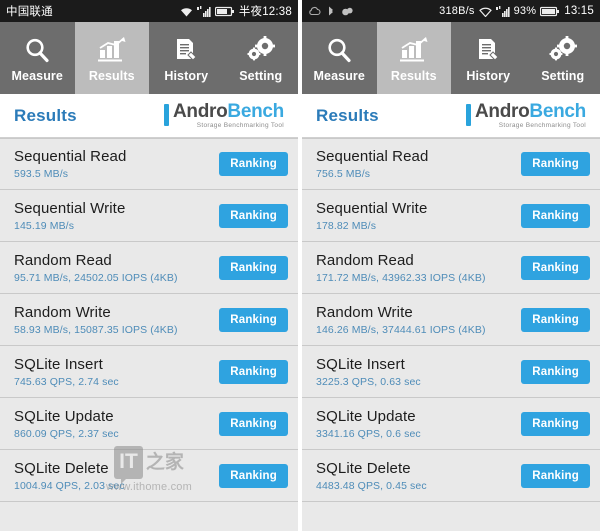 Image resolution: width=600 pixels, height=531 pixels. What do you see at coordinates (401, 329) in the screenshot?
I see `row-value: 146.26 MB/s, 37444.61 IOPS (4KB)` at bounding box center [401, 329].